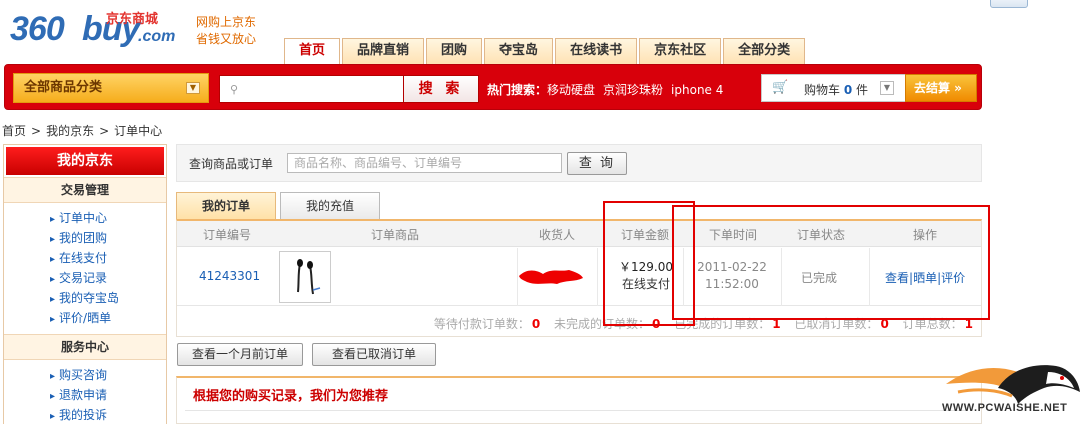 The width and height of the screenshot is (1084, 424). Describe the element at coordinates (424, 163) in the screenshot. I see `order-search-input` at that location.